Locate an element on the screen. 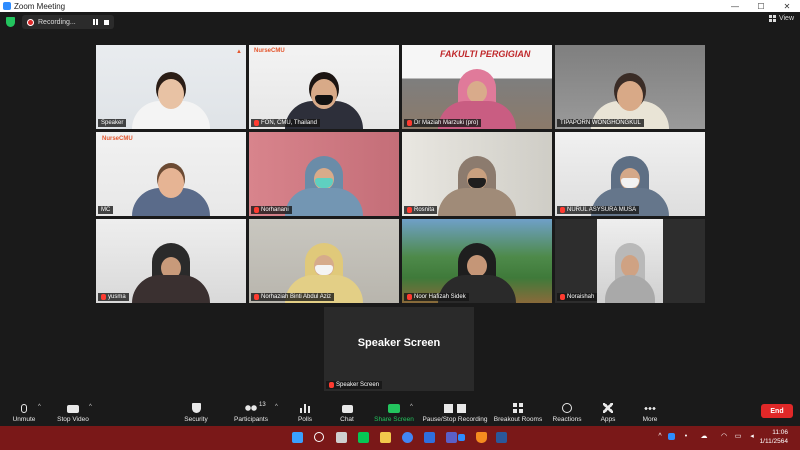 Image resolution: width=800 pixels, height=450 pixels. reactions-button: Reactions is located at coordinates (567, 412).